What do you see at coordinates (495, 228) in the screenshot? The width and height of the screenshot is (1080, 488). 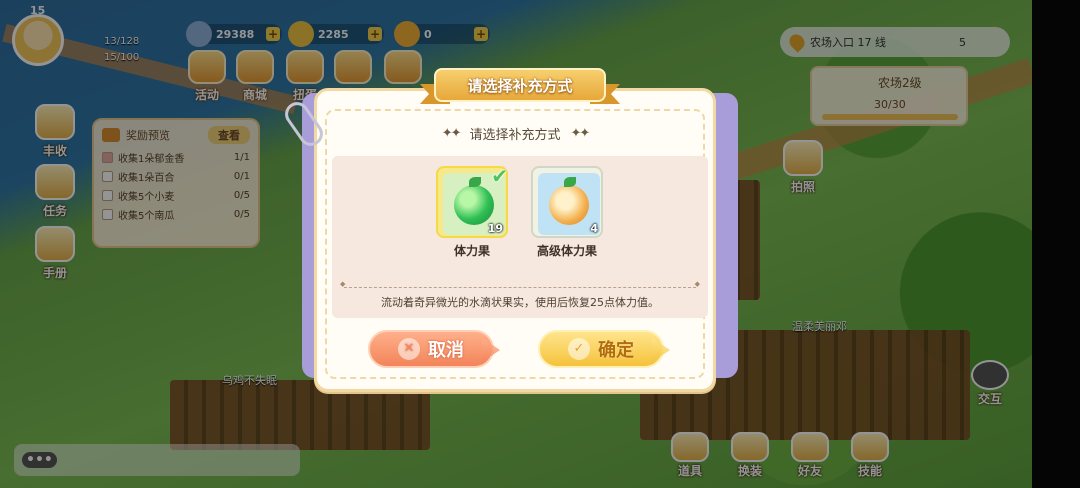 I see `item-count: 19` at bounding box center [495, 228].